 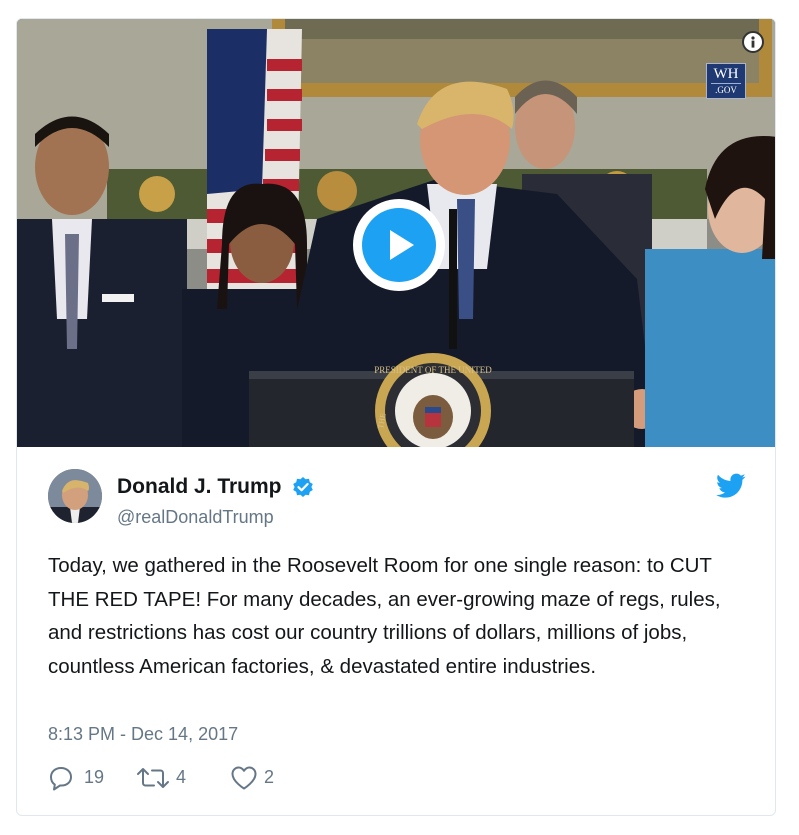 I want to click on like-count: 2, so click(x=269, y=777).